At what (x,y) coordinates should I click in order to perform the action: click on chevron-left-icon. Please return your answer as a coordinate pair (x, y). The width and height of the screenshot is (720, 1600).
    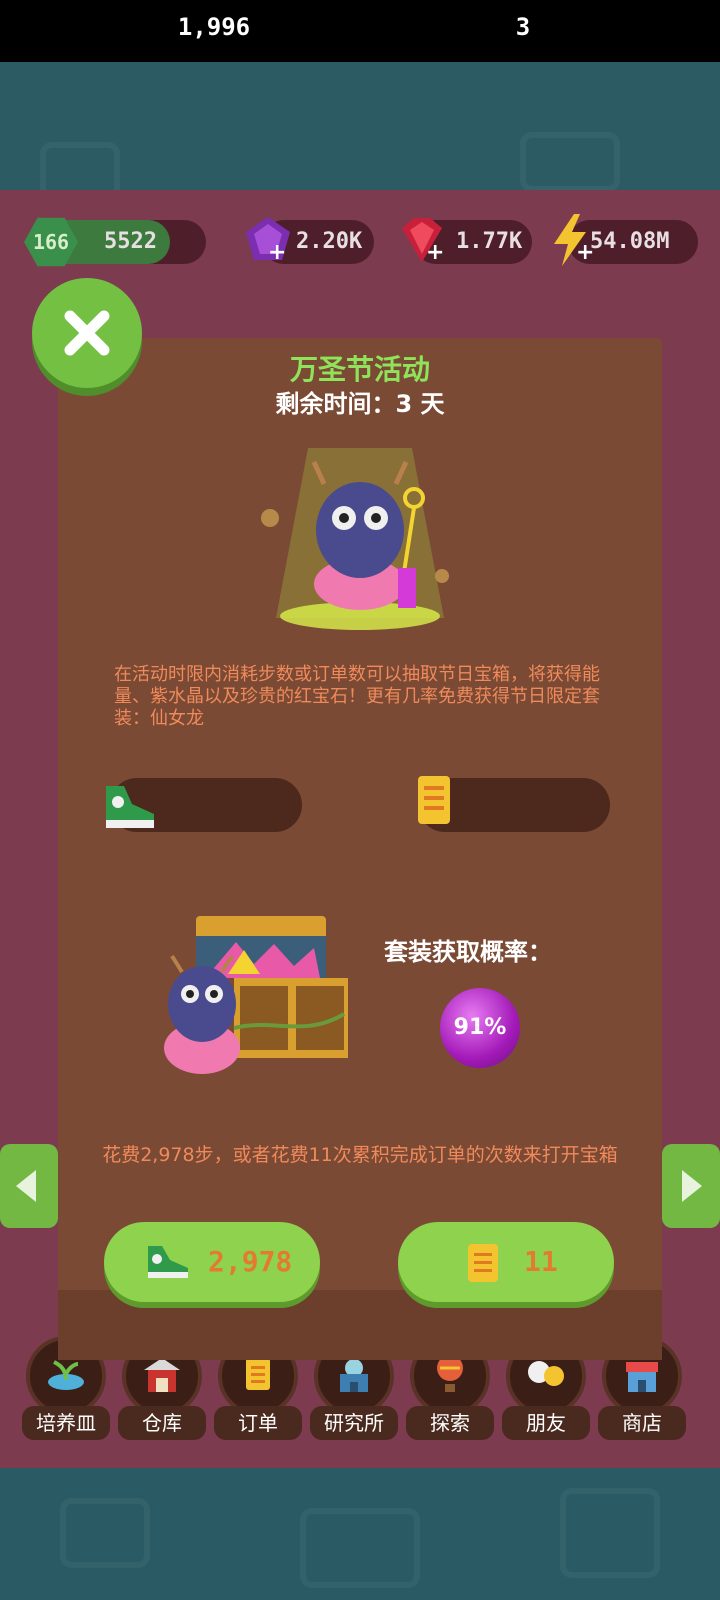
    Looking at the image, I should click on (26, 1186).